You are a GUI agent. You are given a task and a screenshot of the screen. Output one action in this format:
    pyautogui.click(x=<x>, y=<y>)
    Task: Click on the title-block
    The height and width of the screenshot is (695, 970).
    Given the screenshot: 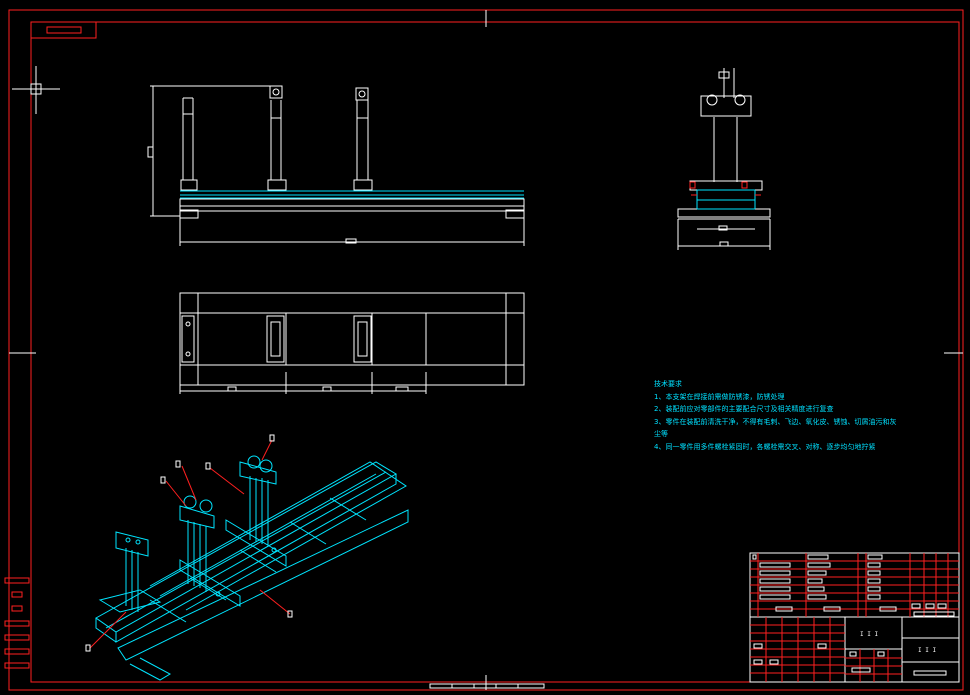 What is the action you would take?
    pyautogui.click(x=854, y=617)
    